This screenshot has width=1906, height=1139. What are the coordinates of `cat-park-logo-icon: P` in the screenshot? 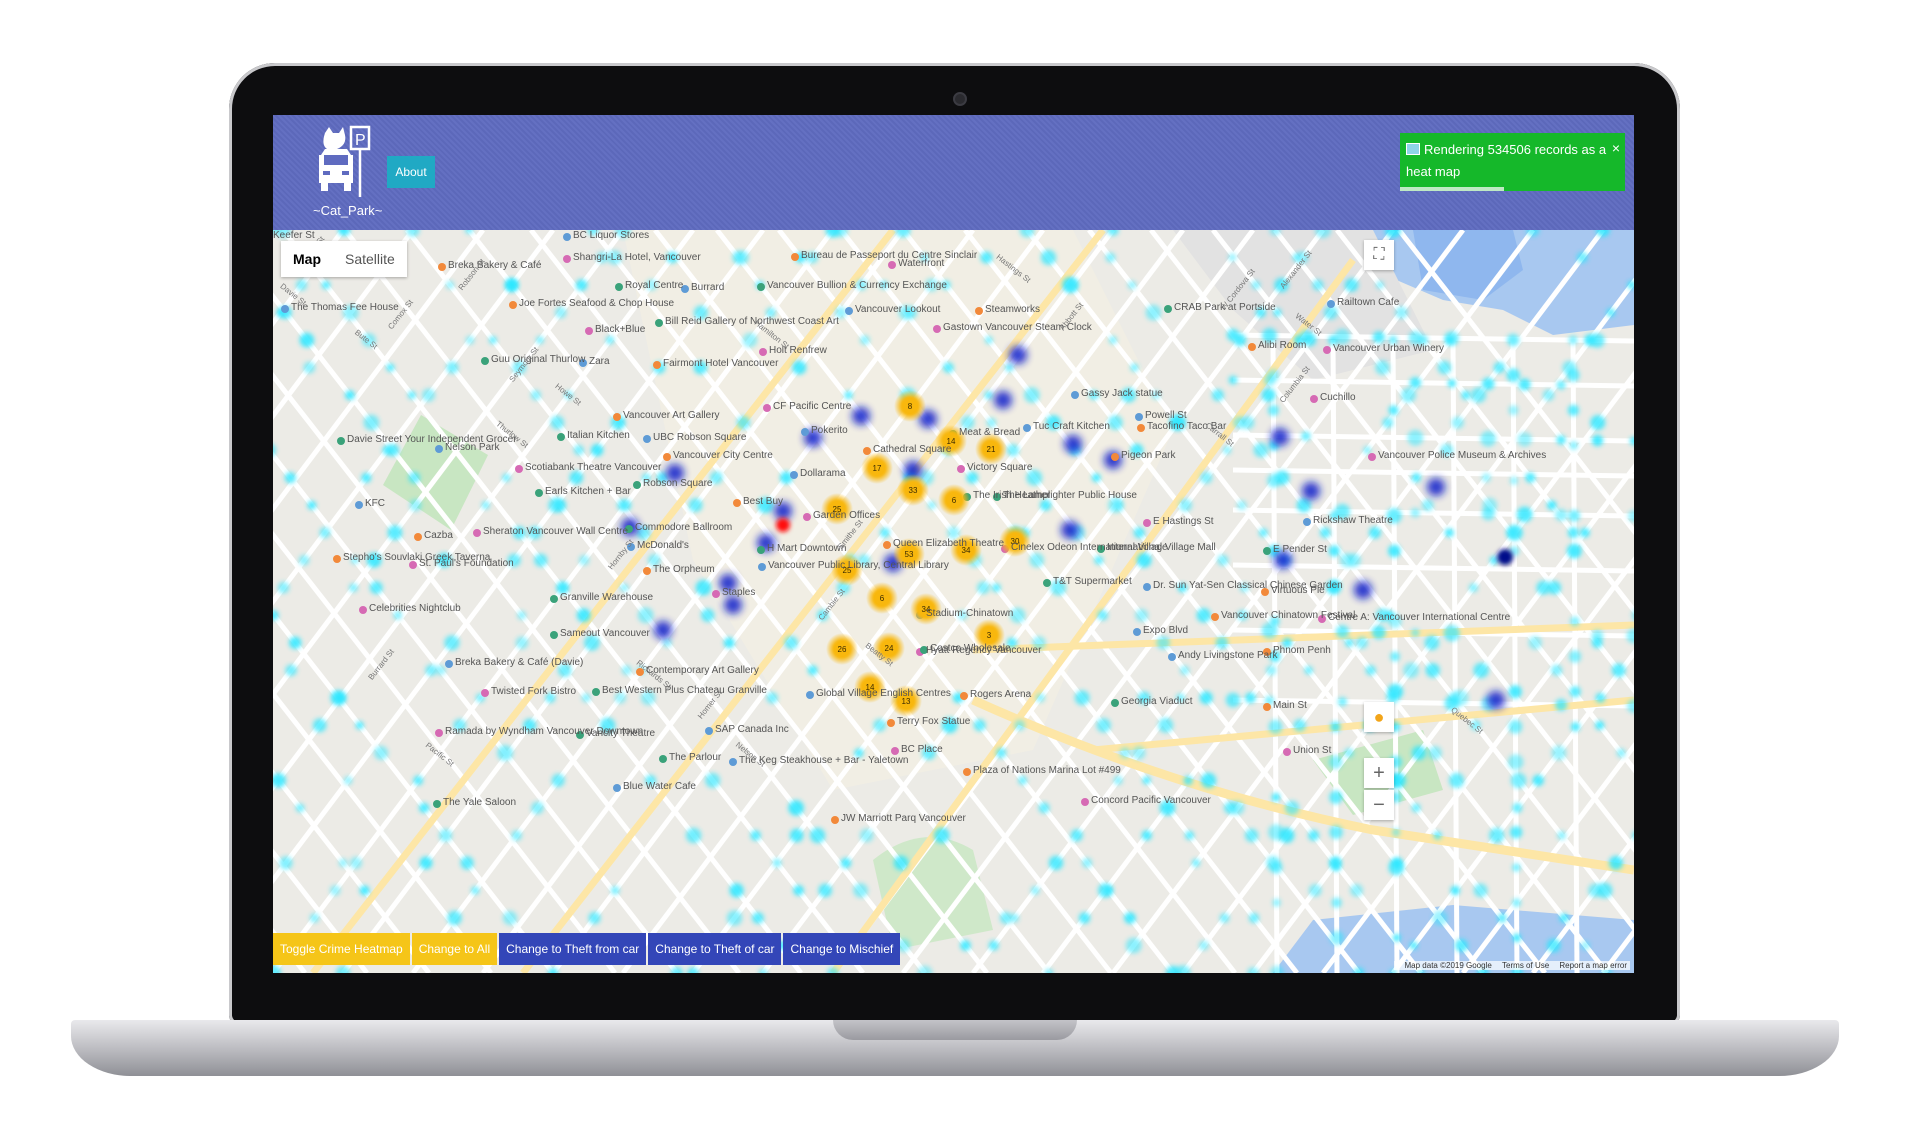 It's located at (345, 162).